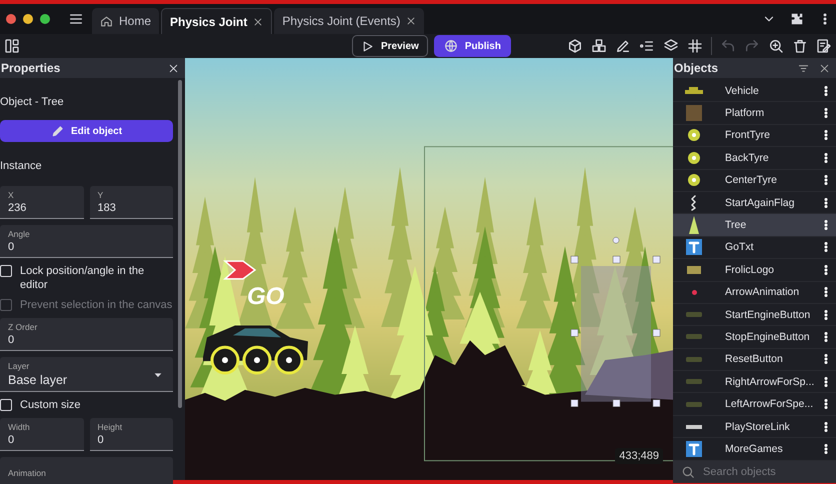 This screenshot has width=836, height=484. Describe the element at coordinates (768, 336) in the screenshot. I see `object-name: StopEngineButton` at that location.